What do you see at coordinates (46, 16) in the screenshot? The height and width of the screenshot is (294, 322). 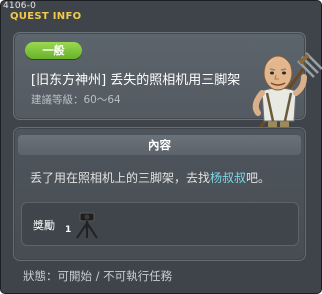 I see `window-title: QUEST INFO` at bounding box center [46, 16].